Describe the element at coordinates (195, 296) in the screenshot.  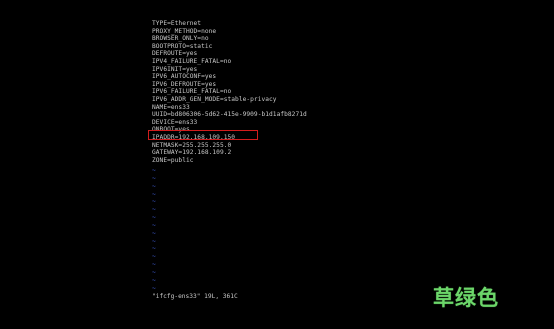
I see `vi-status-line: "ifcfg-ens33" 19L, 361C` at that location.